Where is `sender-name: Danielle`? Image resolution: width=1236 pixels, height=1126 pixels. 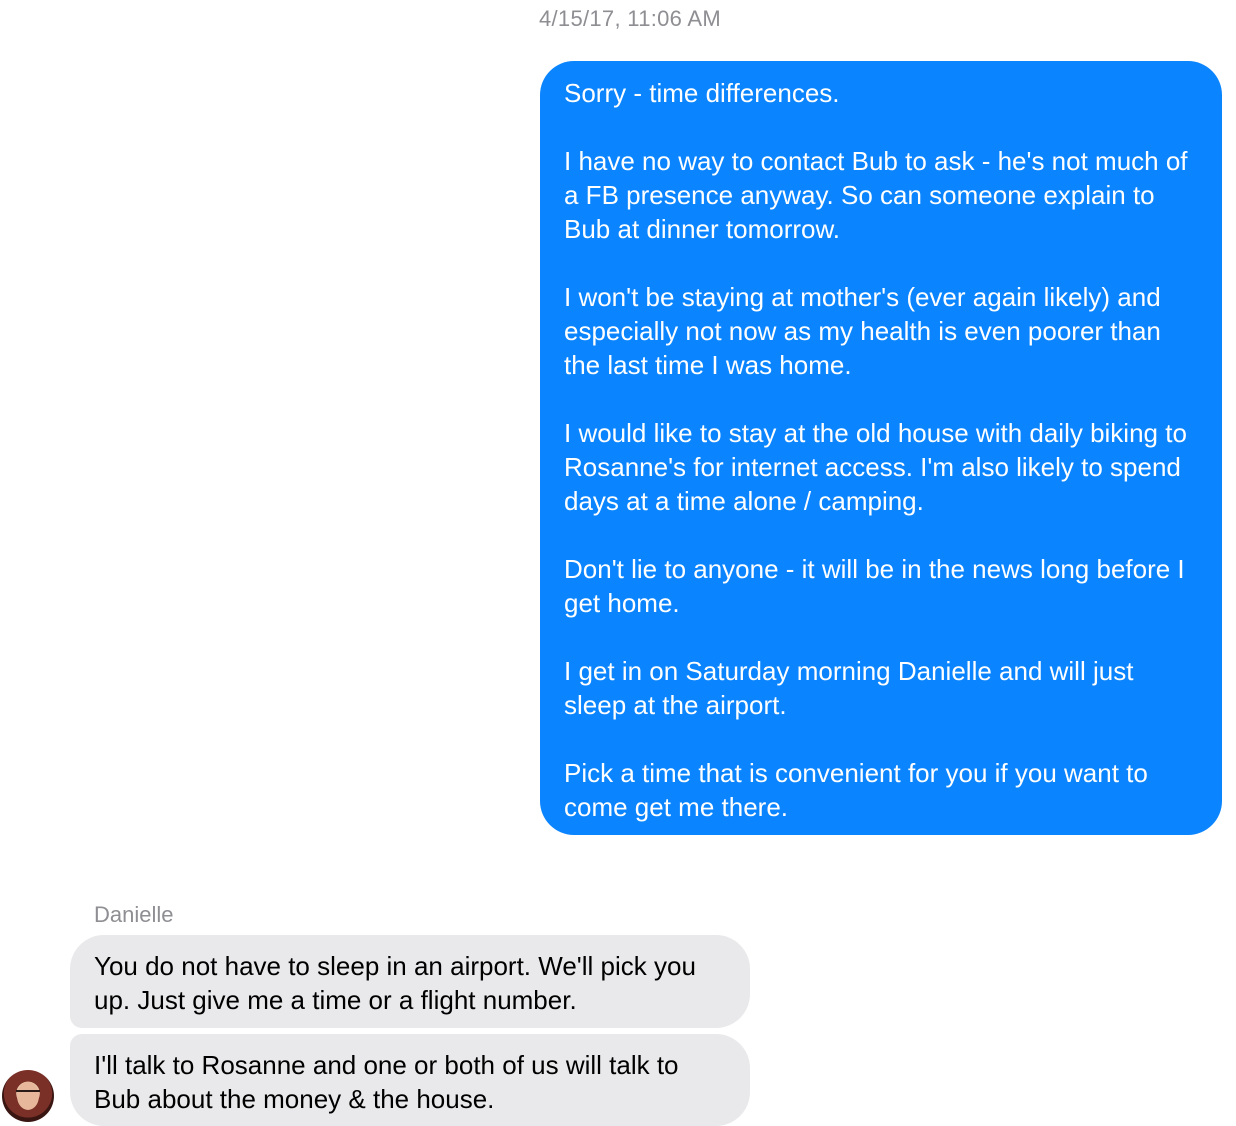
sender-name: Danielle is located at coordinates (134, 914).